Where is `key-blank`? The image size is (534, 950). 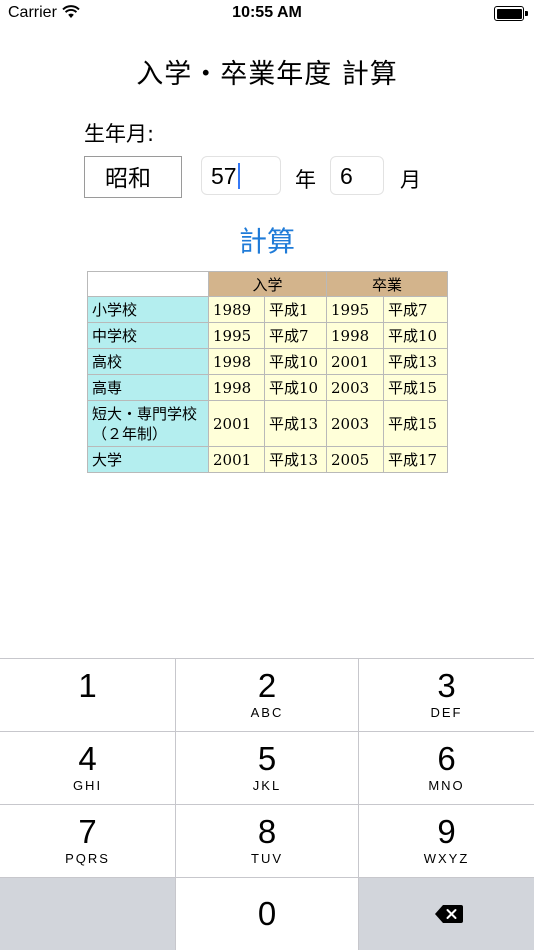
key-blank is located at coordinates (88, 914).